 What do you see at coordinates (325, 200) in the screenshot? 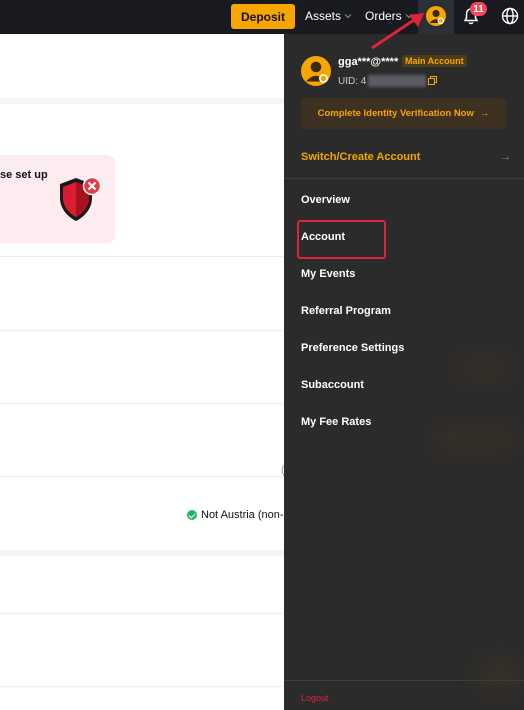
I see `menu-item-overview: Overview` at bounding box center [325, 200].